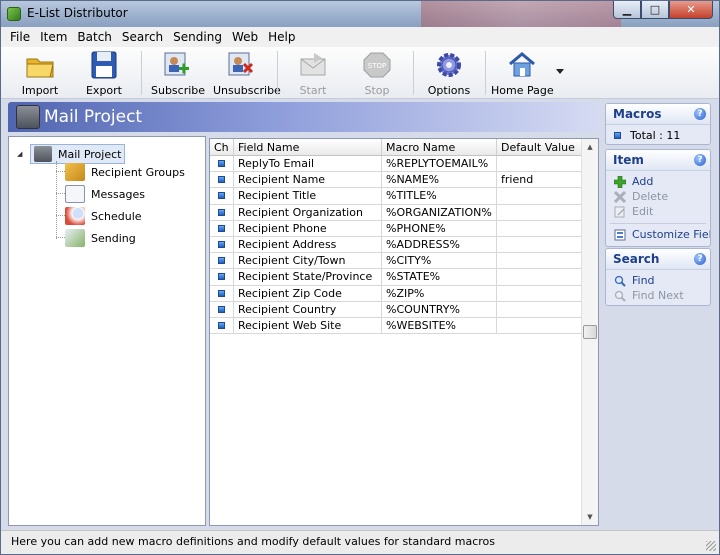  What do you see at coordinates (360, 14) in the screenshot?
I see `title-bar: E-List Distributor ▁ □ ✕` at bounding box center [360, 14].